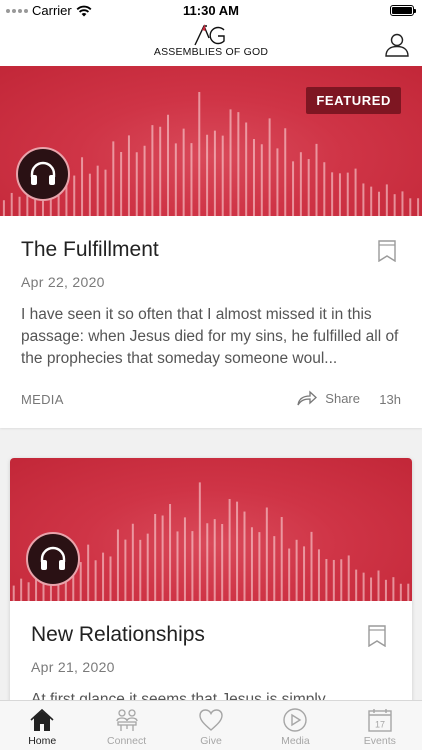 Image resolution: width=422 pixels, height=750 pixels. I want to click on tab-label: Home, so click(42, 741).